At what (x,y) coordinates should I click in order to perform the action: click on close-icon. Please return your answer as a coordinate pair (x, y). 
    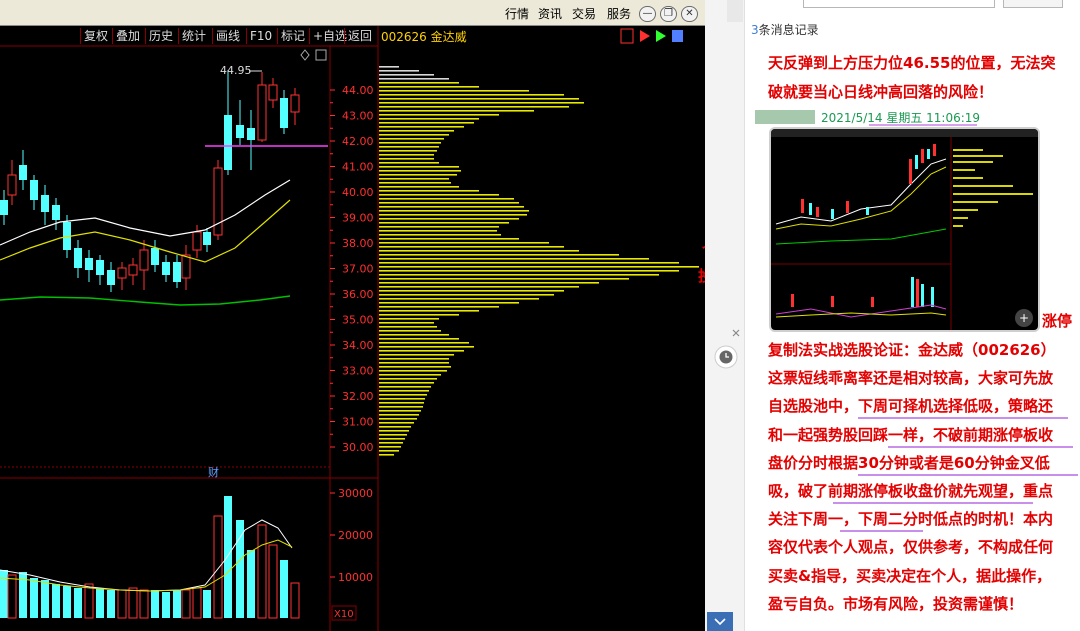
    Looking at the image, I should click on (736, 333).